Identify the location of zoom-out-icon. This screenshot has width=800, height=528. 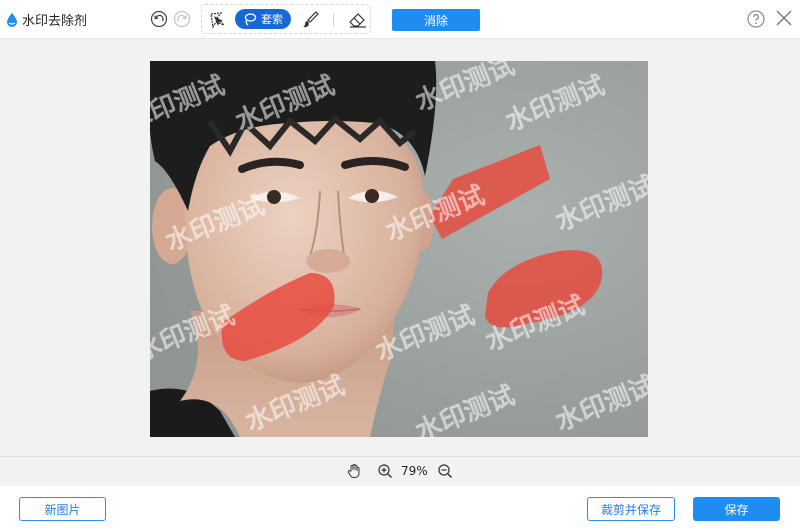
(445, 471).